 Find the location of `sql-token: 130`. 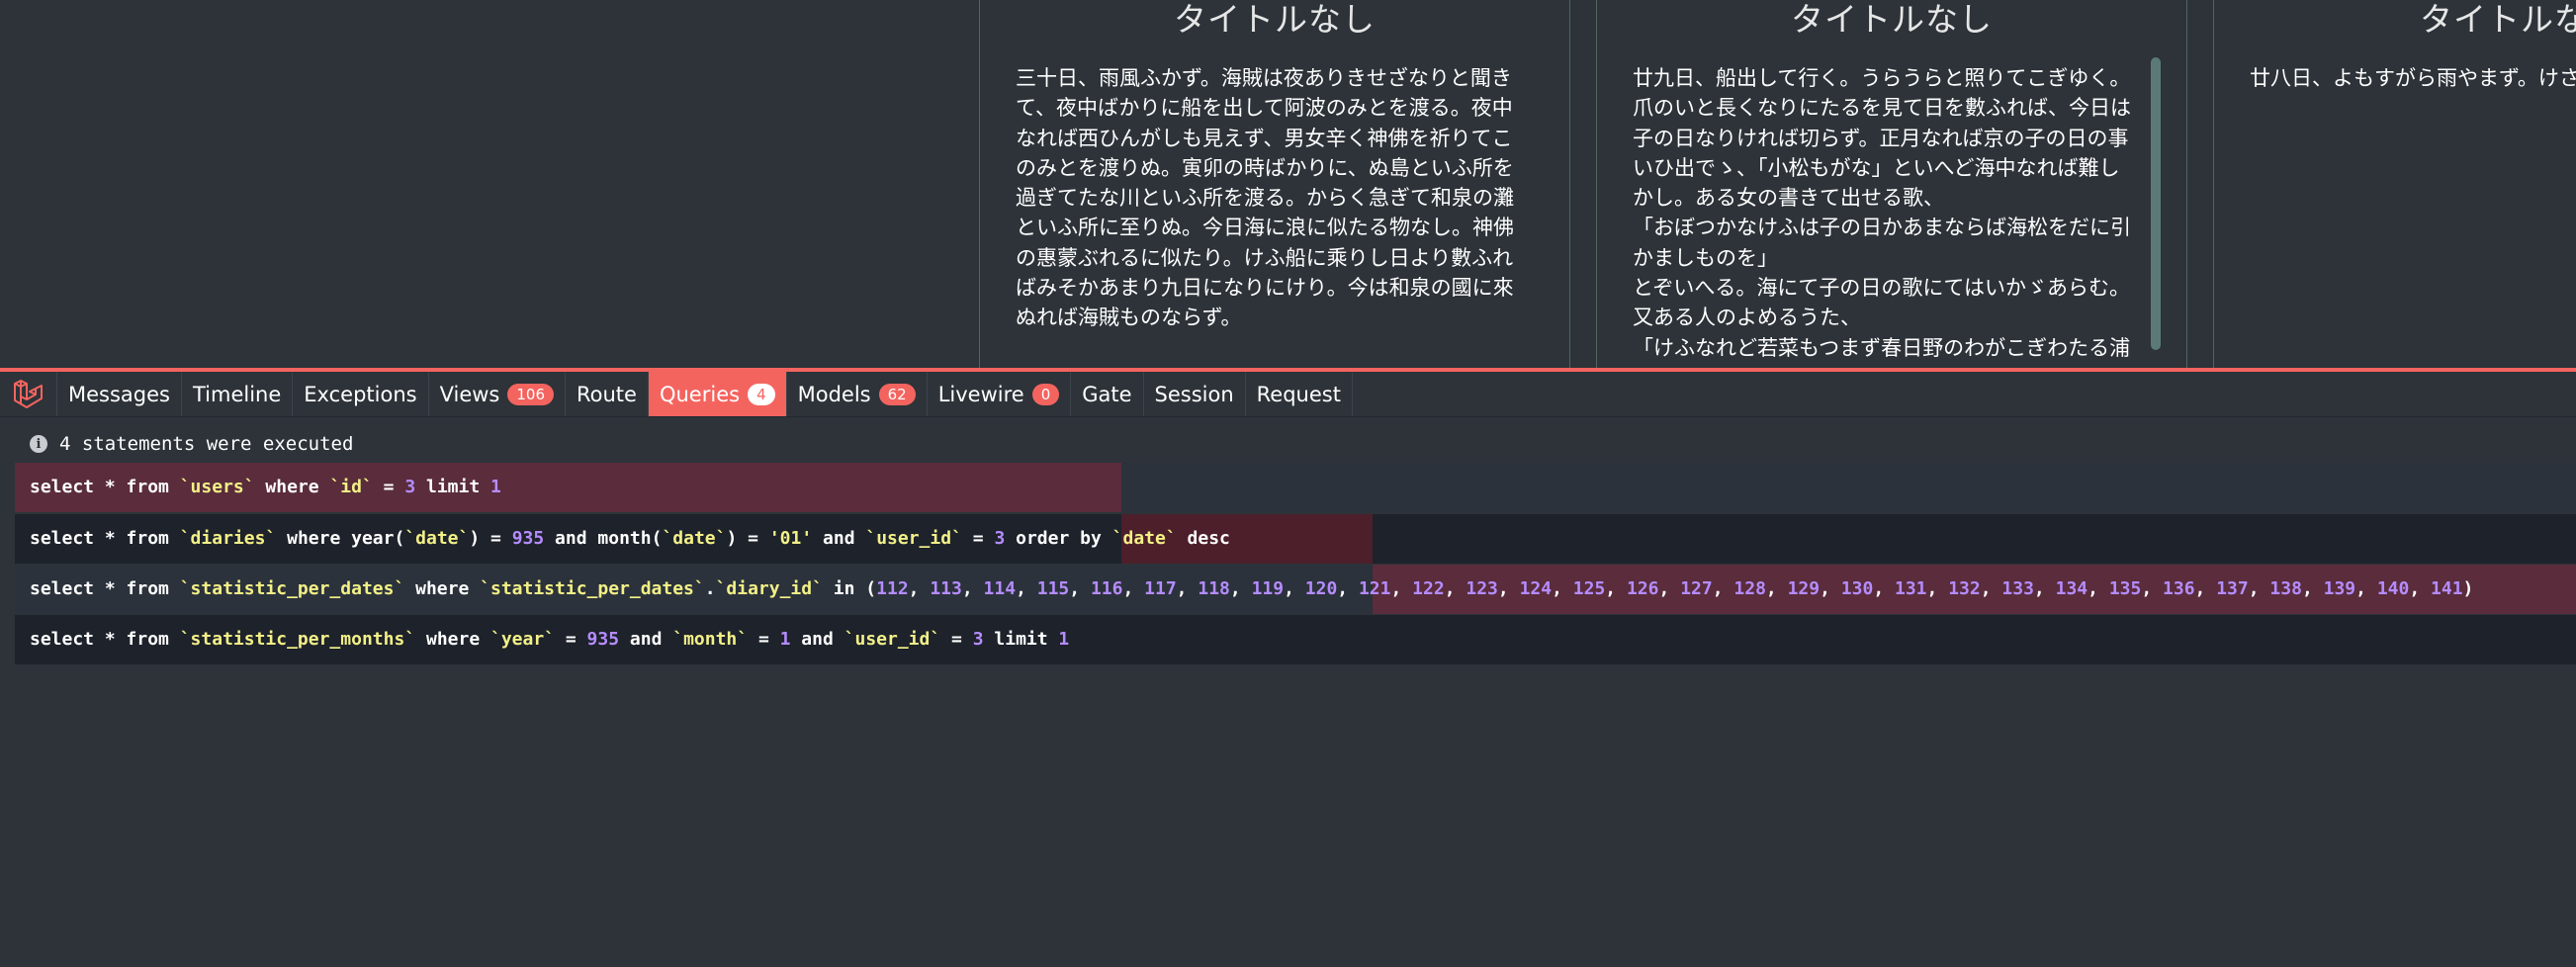

sql-token: 130 is located at coordinates (1857, 588).